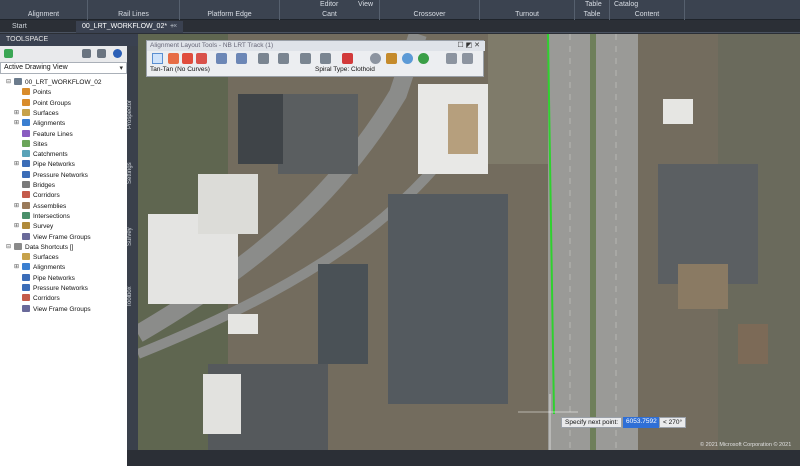  I want to click on tab-prospector: Prospector, so click(132, 114).